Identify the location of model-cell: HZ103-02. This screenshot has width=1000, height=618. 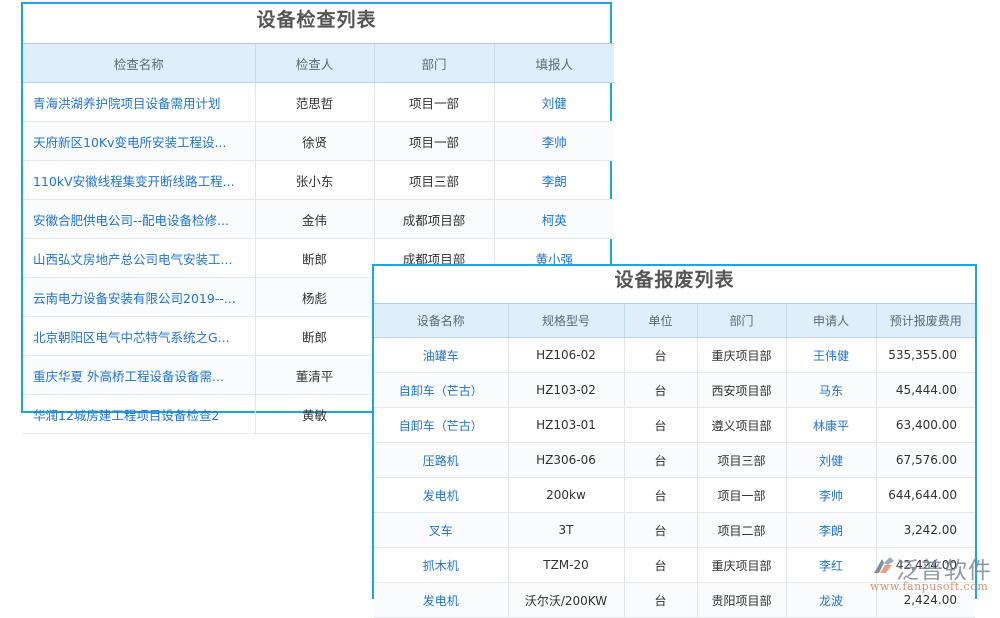
(565, 390).